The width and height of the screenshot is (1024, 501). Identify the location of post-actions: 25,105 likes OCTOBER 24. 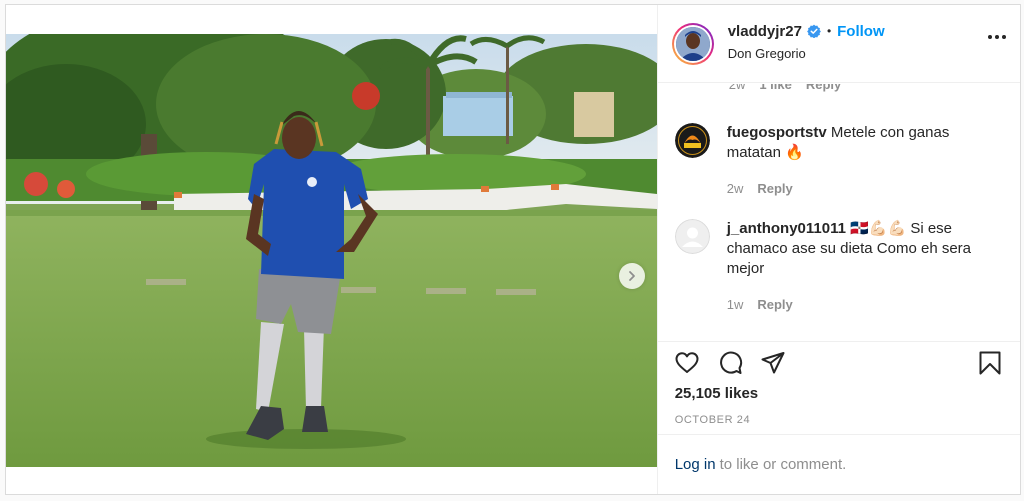
(838, 391).